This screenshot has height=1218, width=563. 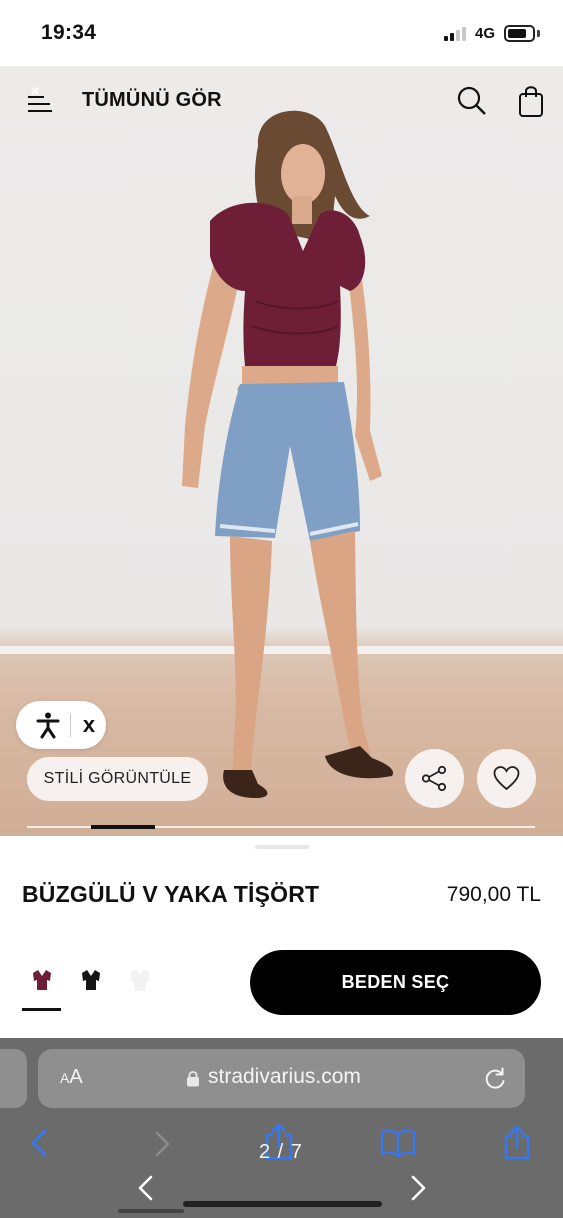 I want to click on share-button, so click(x=434, y=778).